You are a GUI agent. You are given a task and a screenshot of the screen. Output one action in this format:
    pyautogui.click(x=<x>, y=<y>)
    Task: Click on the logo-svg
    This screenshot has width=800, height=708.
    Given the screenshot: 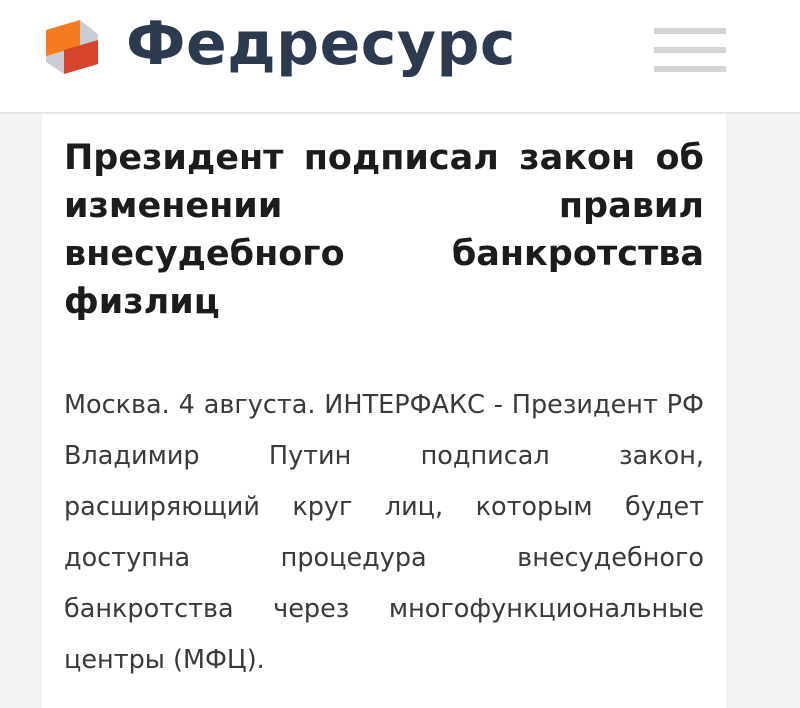 What is the action you would take?
    pyautogui.click(x=72, y=47)
    